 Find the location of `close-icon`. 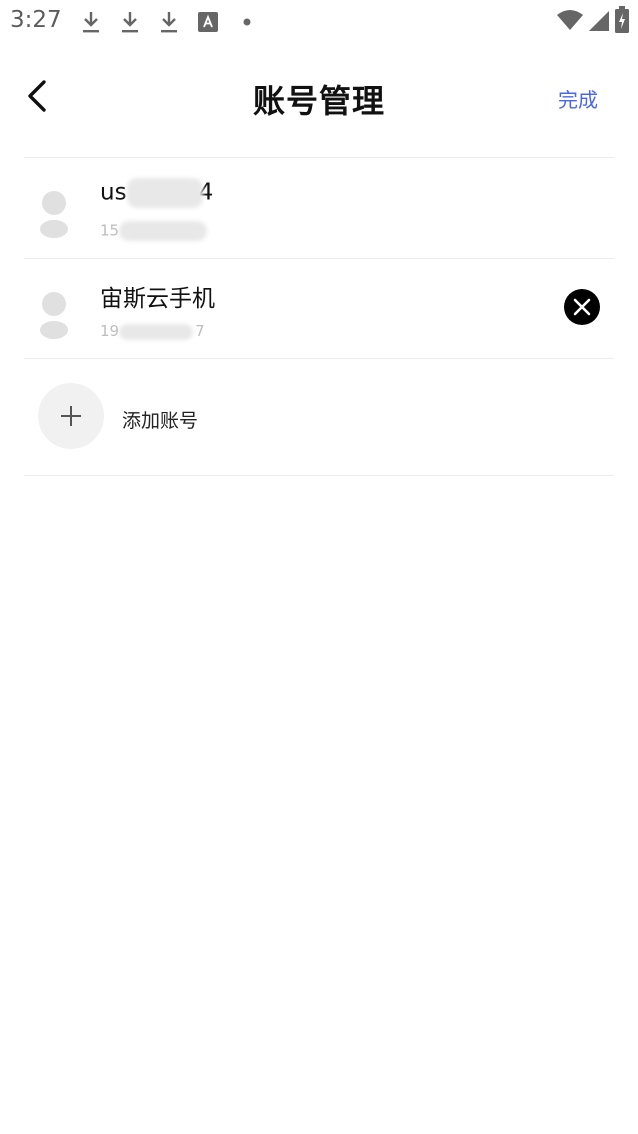

close-icon is located at coordinates (582, 307).